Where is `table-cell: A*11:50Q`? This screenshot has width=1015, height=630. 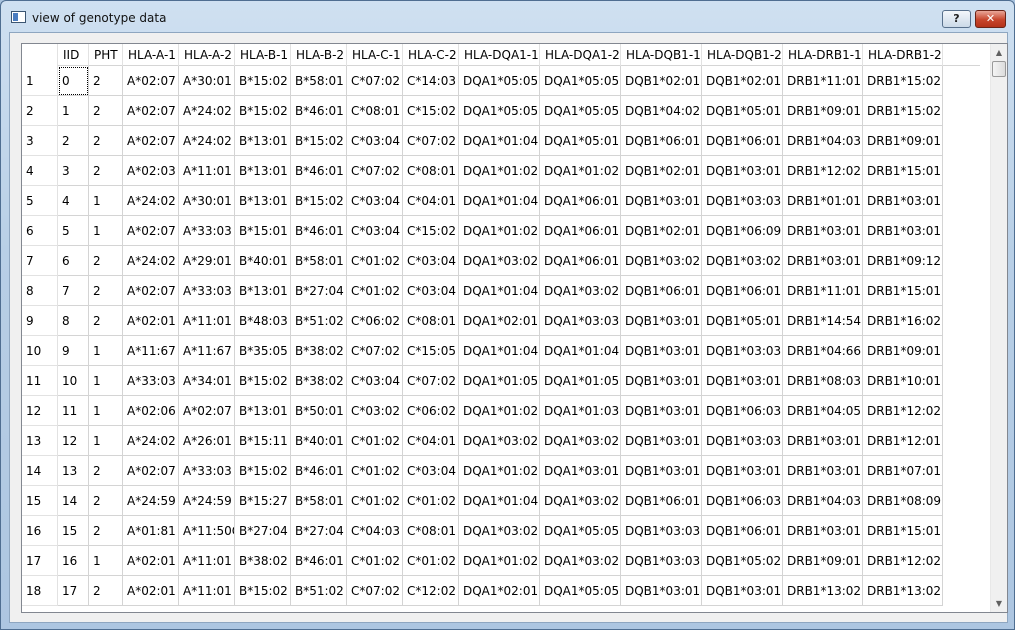 table-cell: A*11:50Q is located at coordinates (207, 531).